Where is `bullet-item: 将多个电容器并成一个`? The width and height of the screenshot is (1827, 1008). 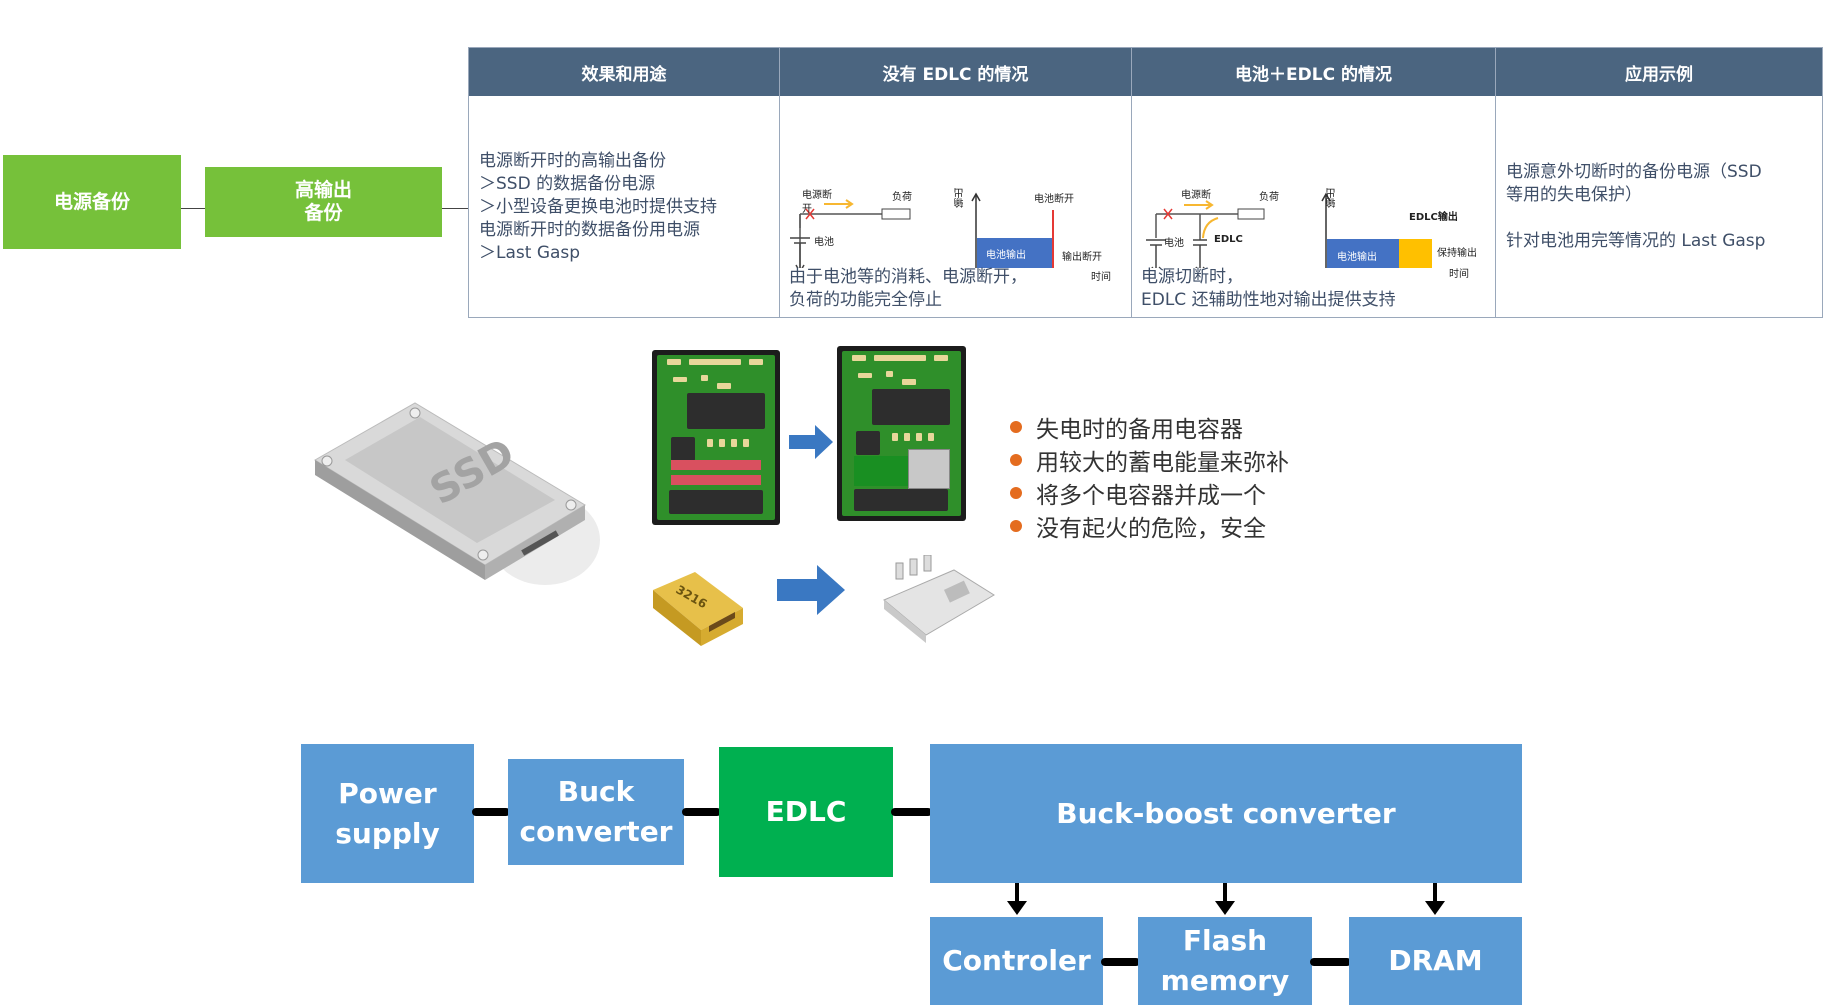
bullet-item: 将多个电容器并成一个 is located at coordinates (1149, 492).